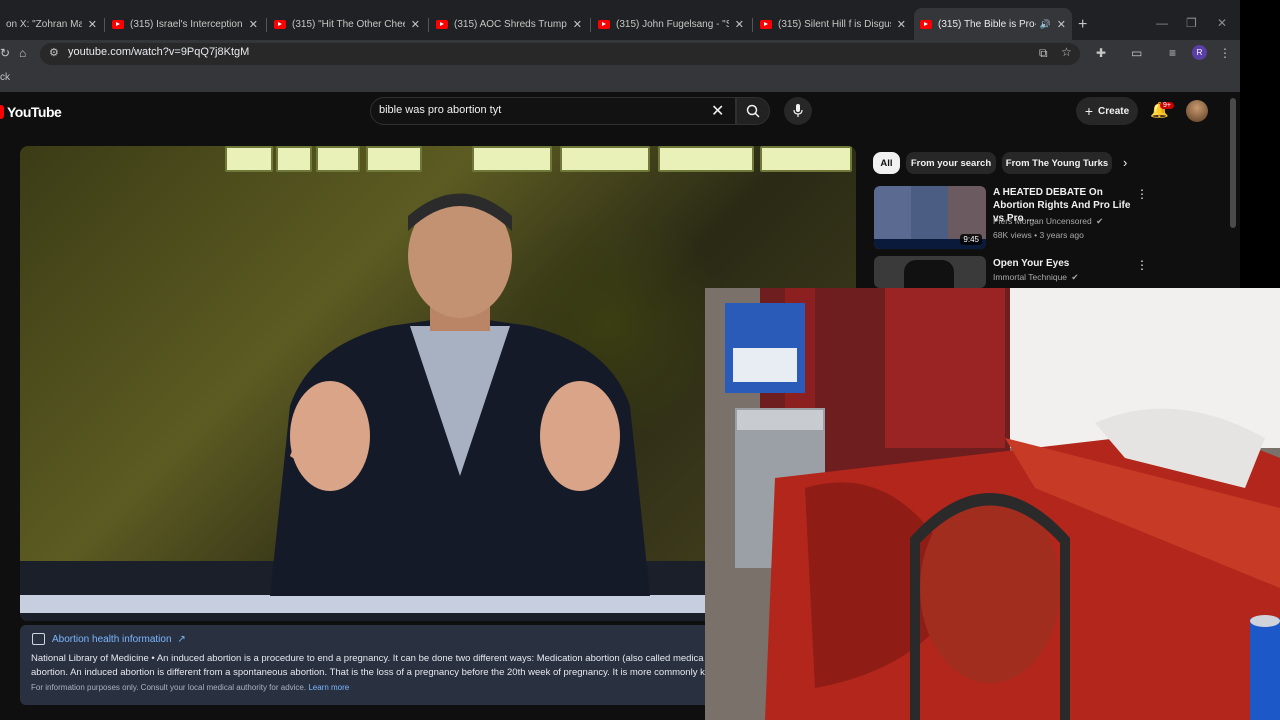  What do you see at coordinates (620, 79) in the screenshot?
I see `bookmark-bar: ck` at bounding box center [620, 79].